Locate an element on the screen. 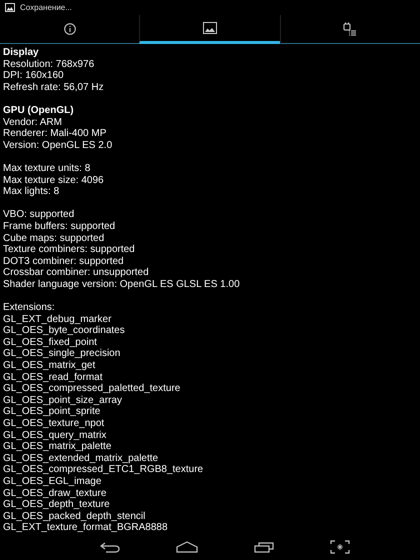  info-line: Version: OpenGL ES 2.0 is located at coordinates (58, 146).